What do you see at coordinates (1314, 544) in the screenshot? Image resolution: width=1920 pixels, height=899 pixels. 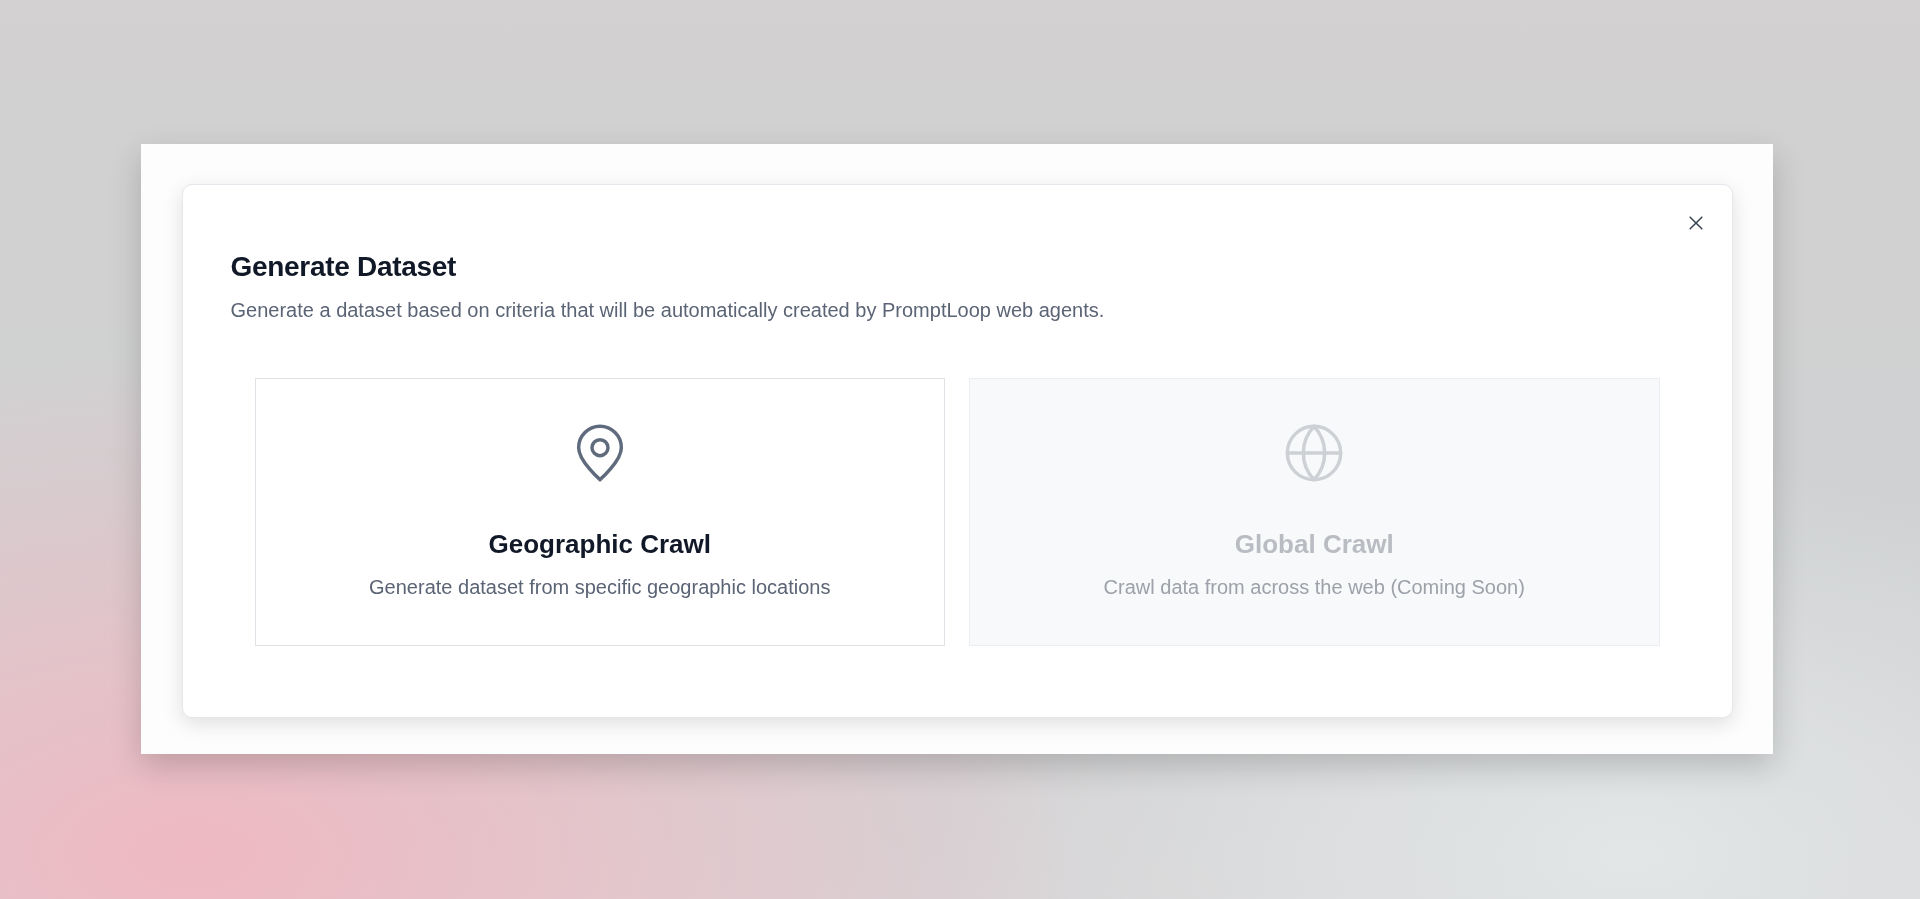 I see `option-title: Global Crawl` at bounding box center [1314, 544].